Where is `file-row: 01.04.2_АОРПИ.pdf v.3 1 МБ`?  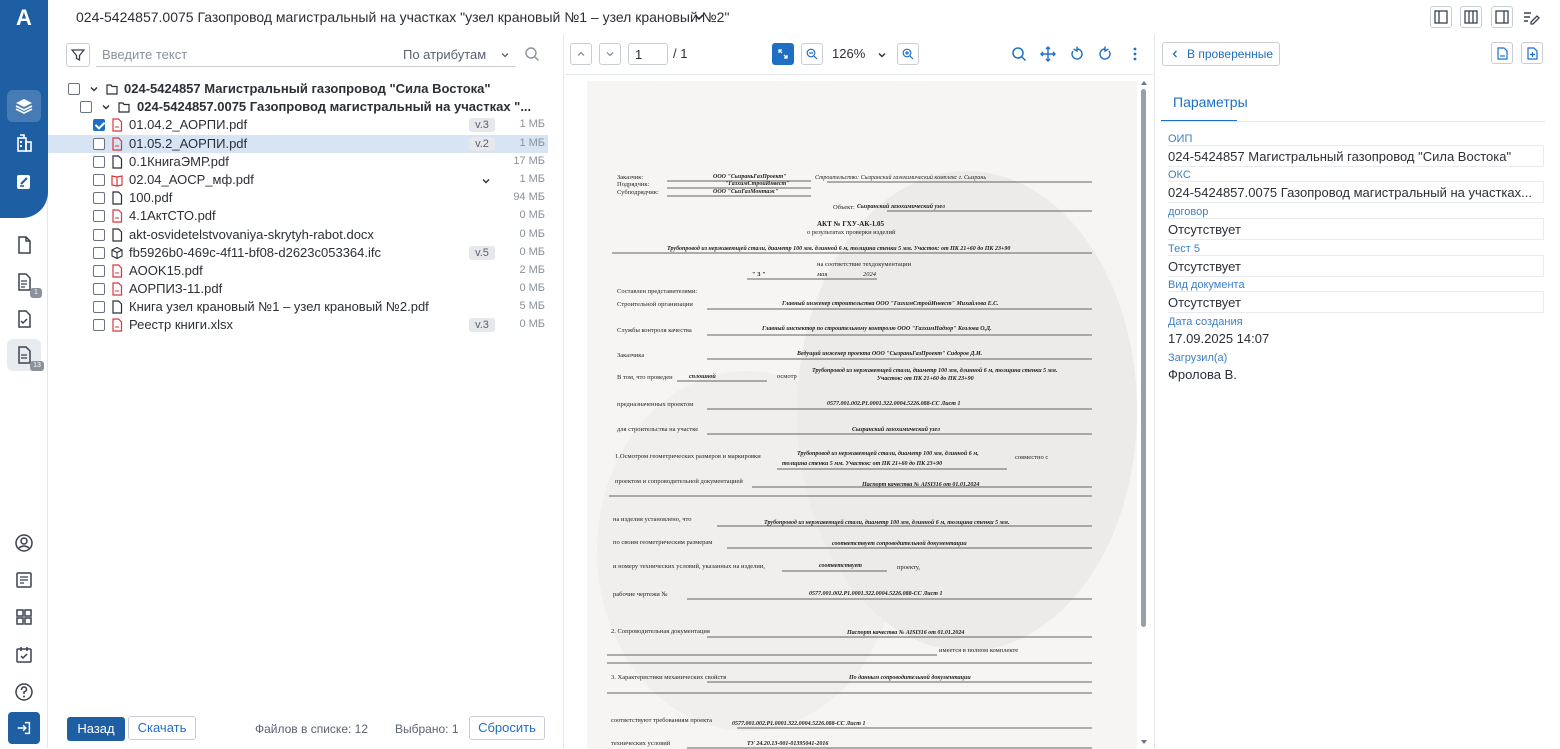
file-row: 01.04.2_АОРПИ.pdf v.3 1 МБ is located at coordinates (298, 125).